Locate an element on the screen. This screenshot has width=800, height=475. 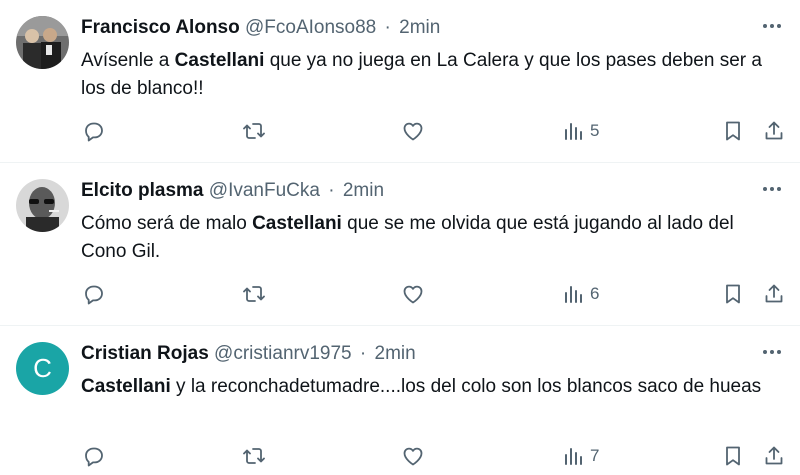
views-button: 5 is located at coordinates (580, 131).